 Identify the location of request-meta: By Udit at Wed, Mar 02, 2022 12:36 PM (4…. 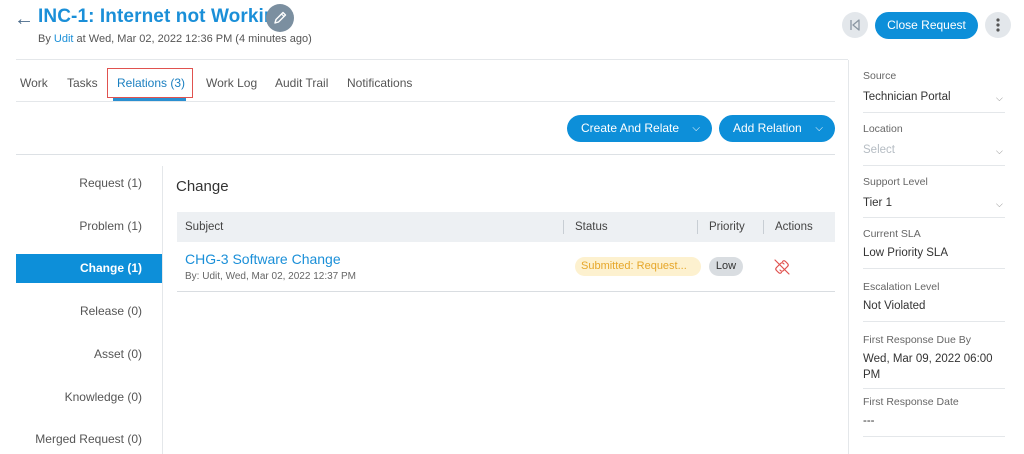
(175, 39).